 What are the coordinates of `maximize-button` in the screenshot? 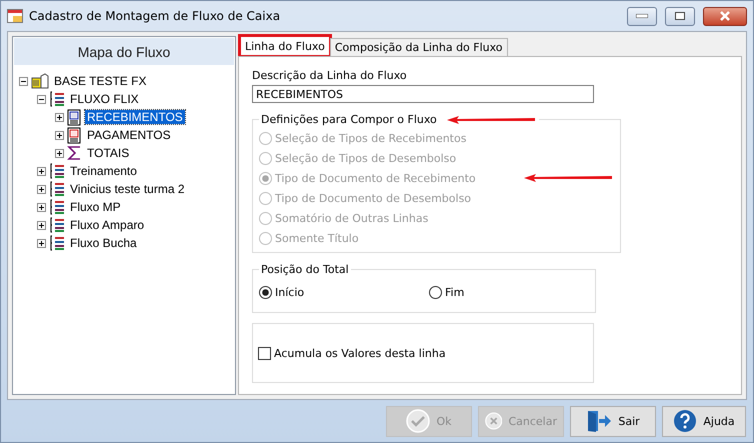 It's located at (680, 16).